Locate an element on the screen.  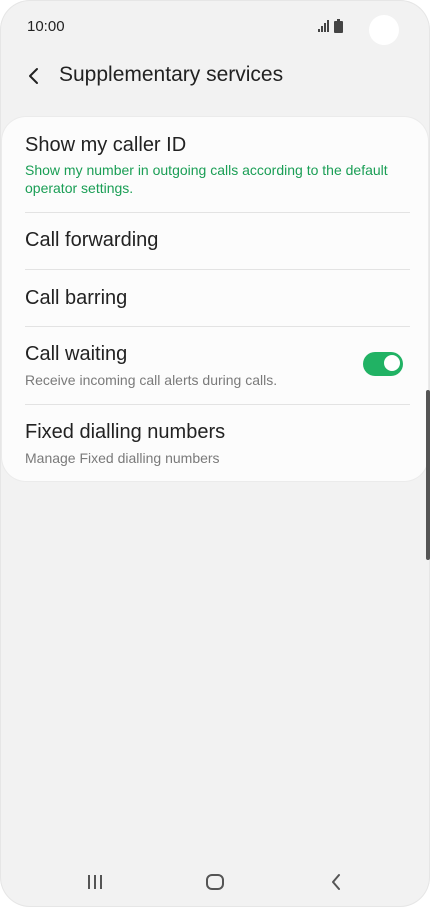
status-time: 10:00 is located at coordinates (46, 26).